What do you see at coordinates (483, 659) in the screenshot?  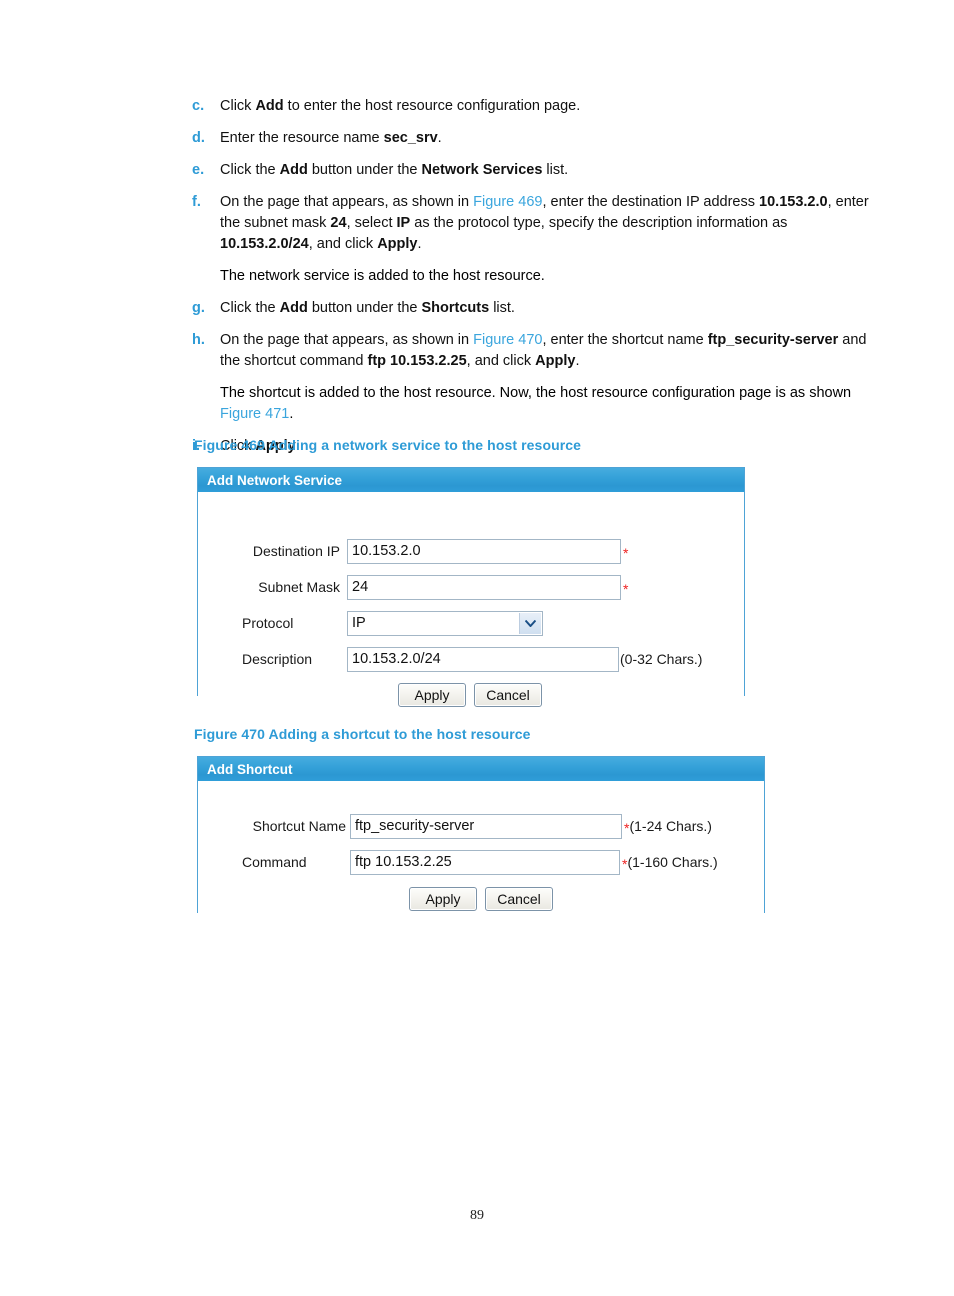 I see `description-input: 10.153.2.0/24` at bounding box center [483, 659].